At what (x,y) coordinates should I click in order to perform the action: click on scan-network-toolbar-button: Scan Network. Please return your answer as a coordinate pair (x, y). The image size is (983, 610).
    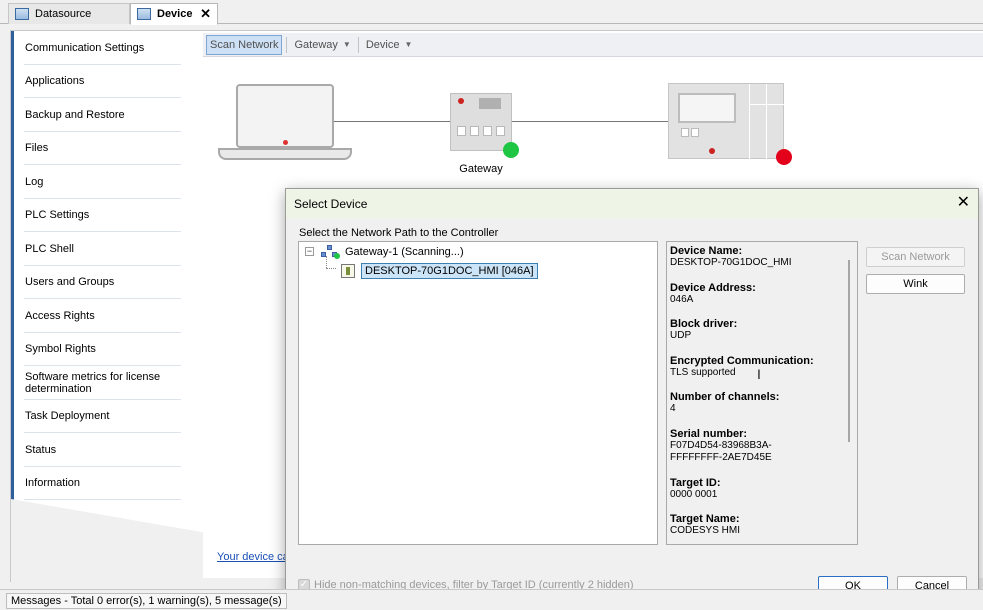
    Looking at the image, I should click on (244, 44).